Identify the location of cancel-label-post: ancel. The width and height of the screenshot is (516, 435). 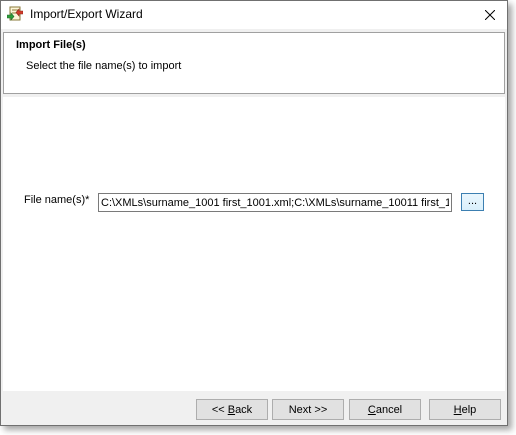
(389, 409).